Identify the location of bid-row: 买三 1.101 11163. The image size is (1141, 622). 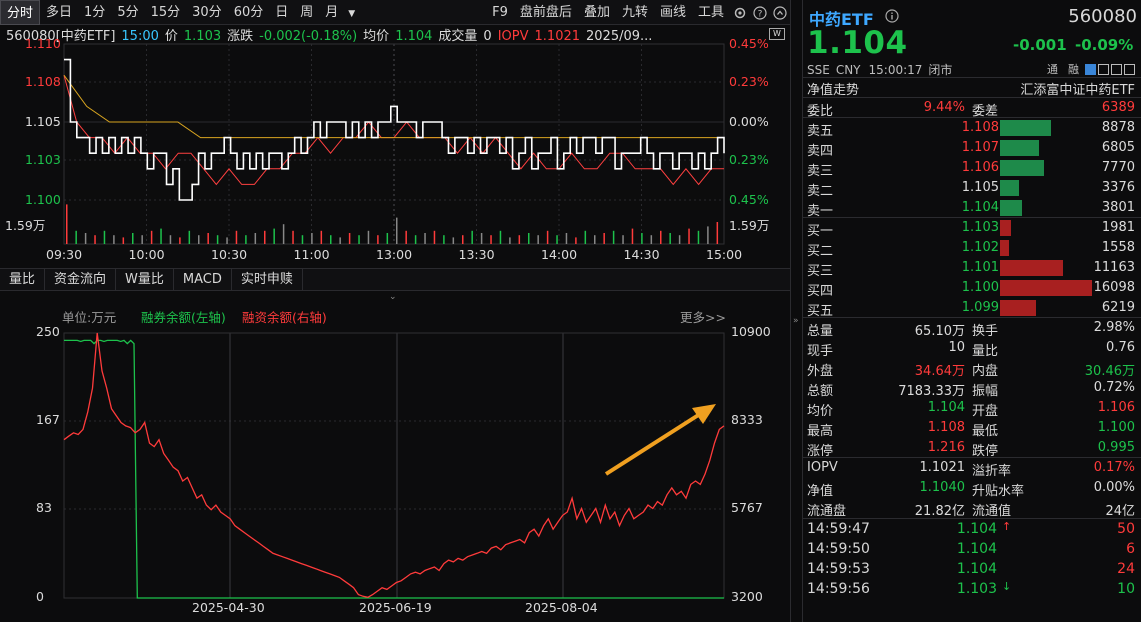
(972, 268).